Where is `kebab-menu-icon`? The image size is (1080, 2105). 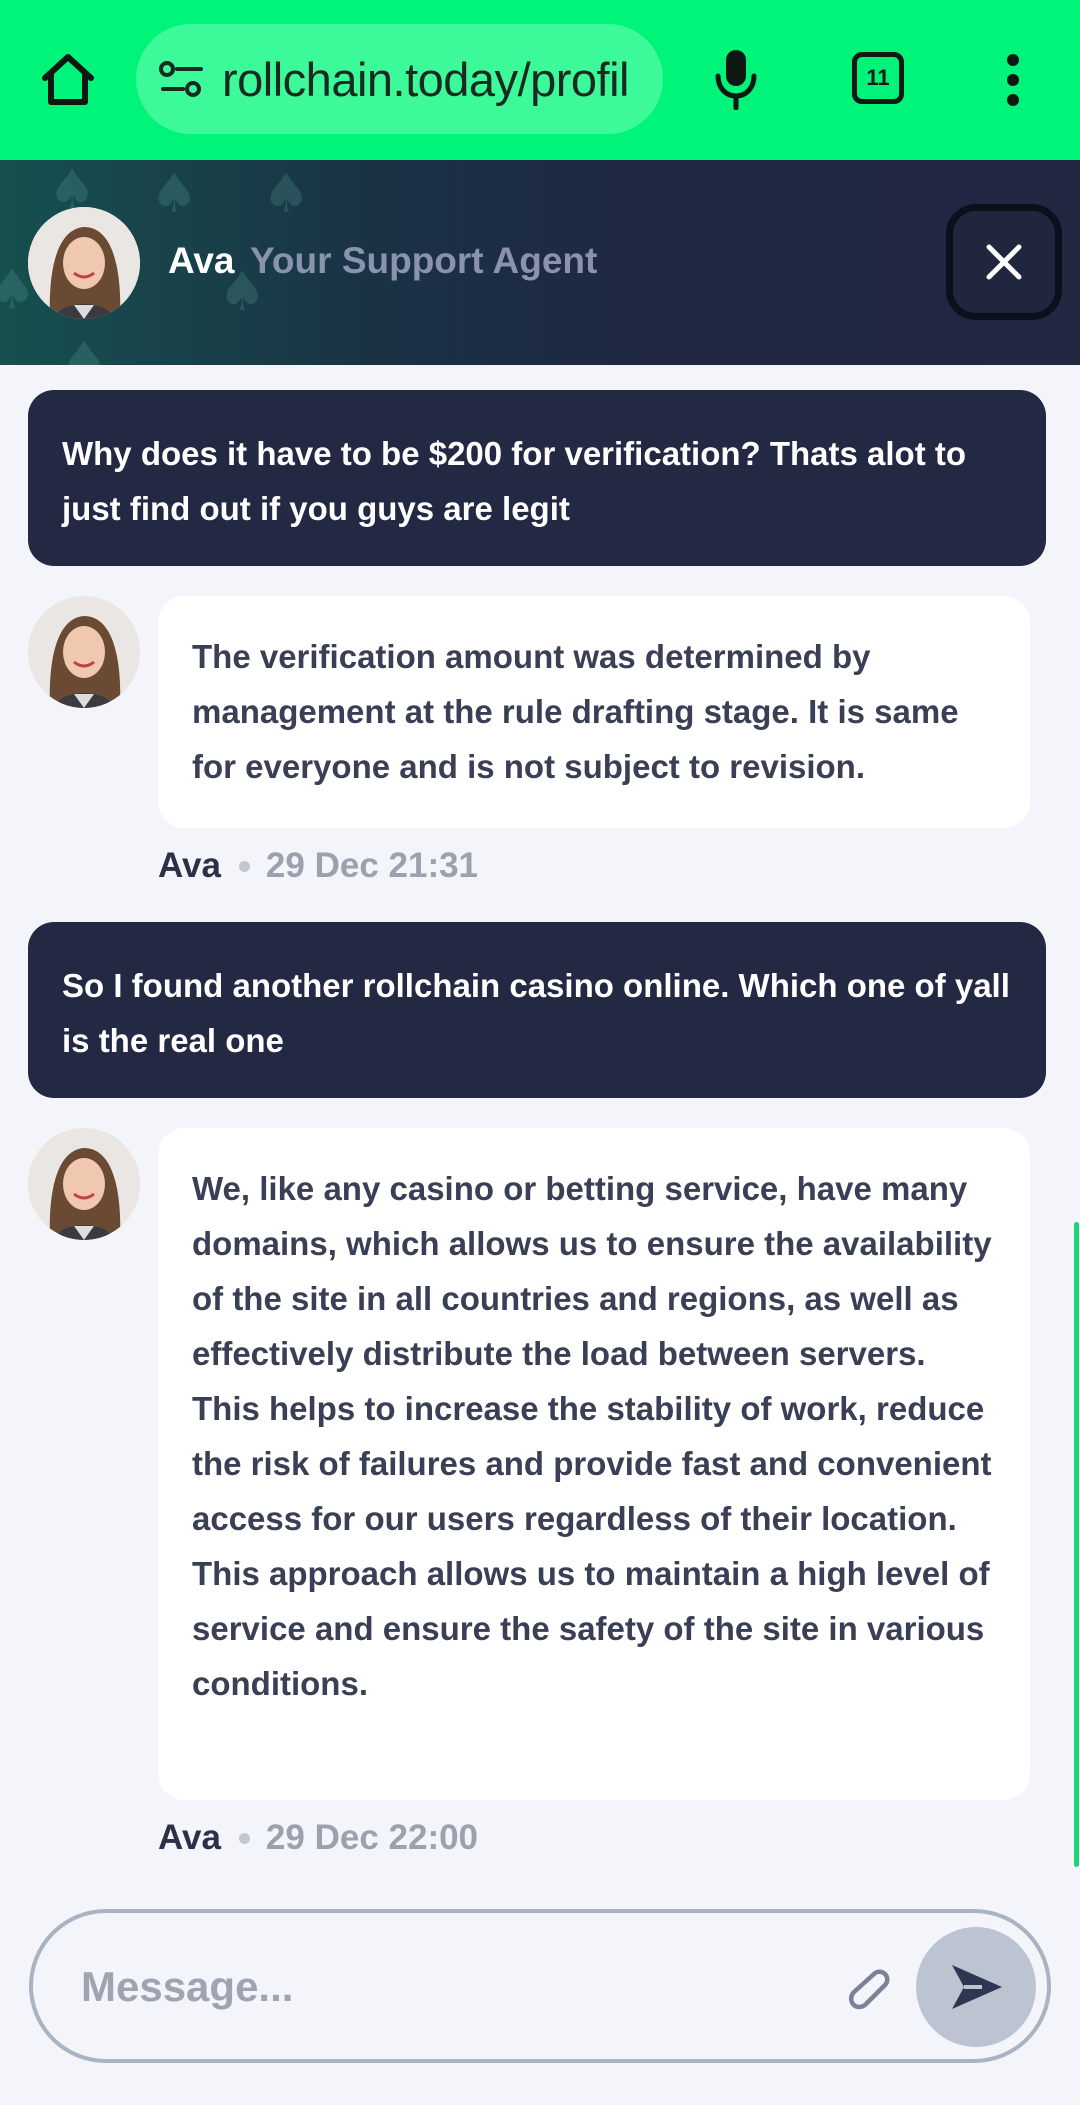
kebab-menu-icon is located at coordinates (1013, 80).